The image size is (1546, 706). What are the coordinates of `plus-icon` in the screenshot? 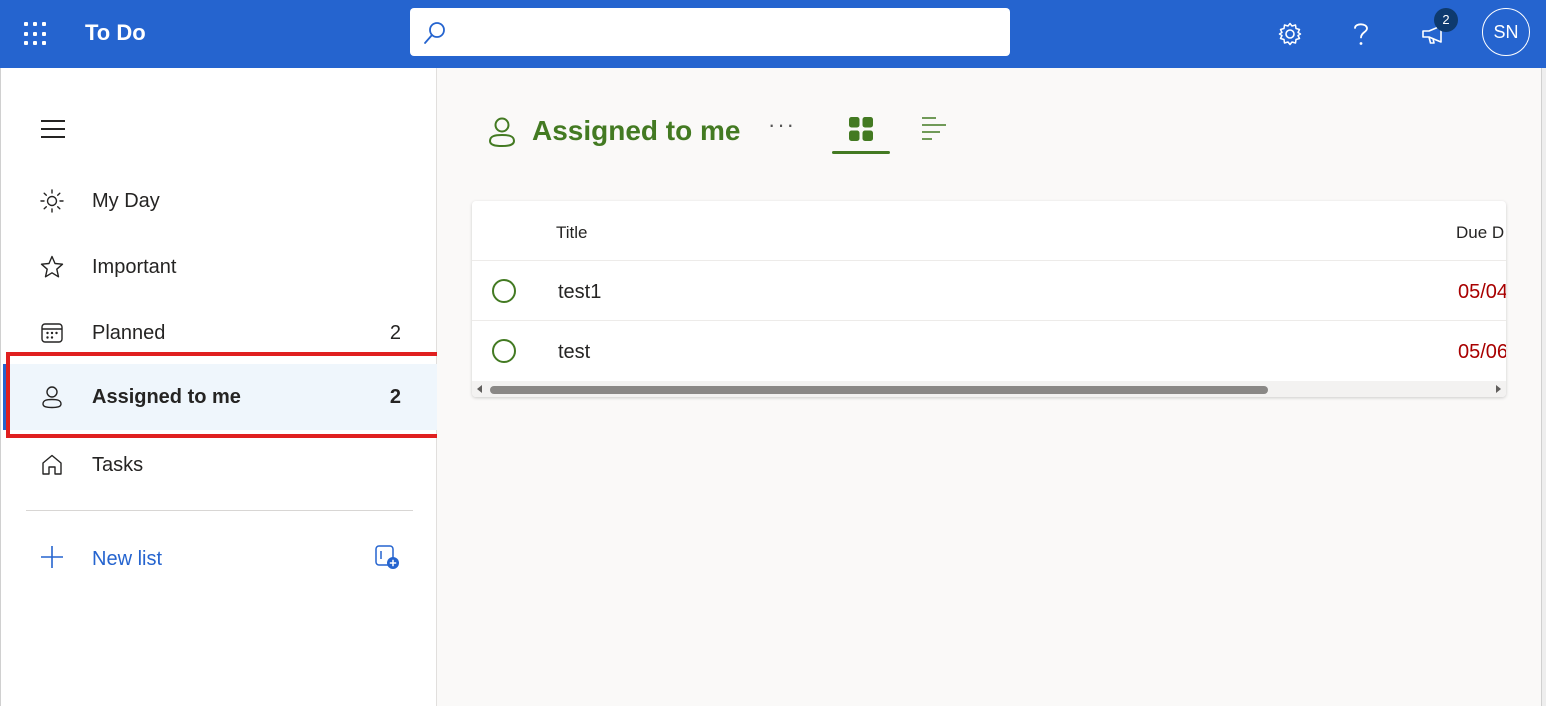 It's located at (52, 557).